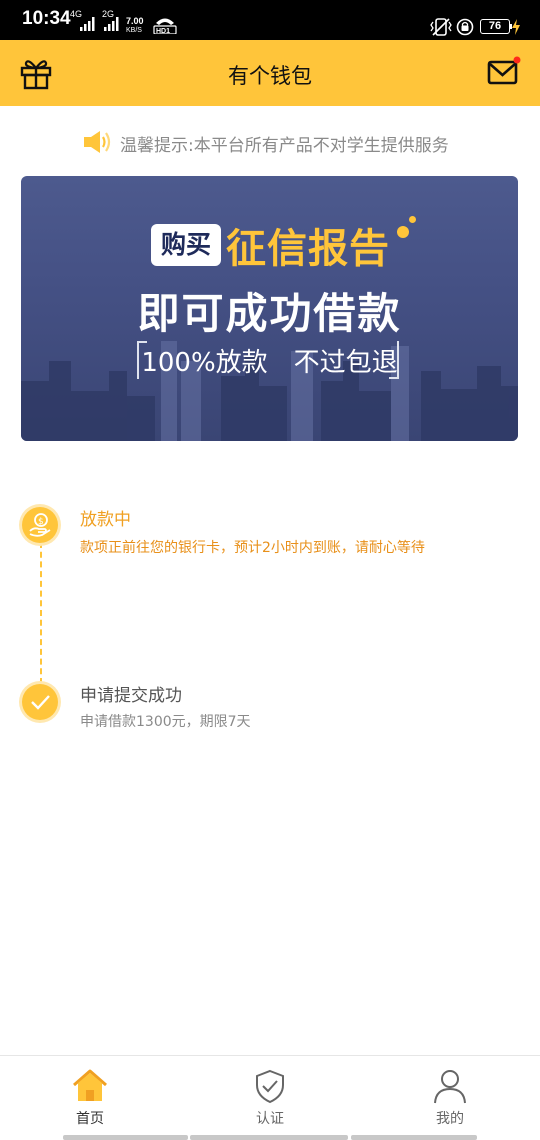 Image resolution: width=540 pixels, height=1140 pixels. What do you see at coordinates (165, 722) in the screenshot?
I see `step-description: 申请借款1300元，期限7天` at bounding box center [165, 722].